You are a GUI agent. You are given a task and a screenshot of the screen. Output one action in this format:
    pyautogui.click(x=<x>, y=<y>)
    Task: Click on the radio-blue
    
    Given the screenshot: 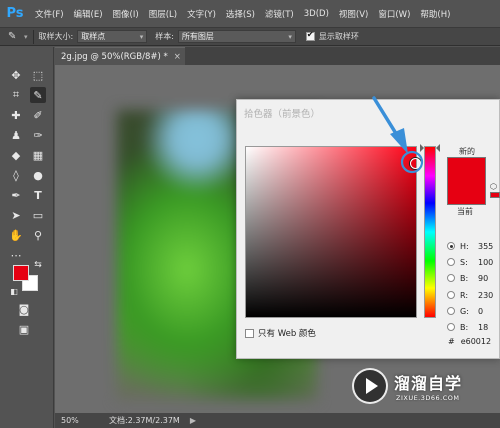 What is the action you would take?
    pyautogui.click(x=451, y=327)
    